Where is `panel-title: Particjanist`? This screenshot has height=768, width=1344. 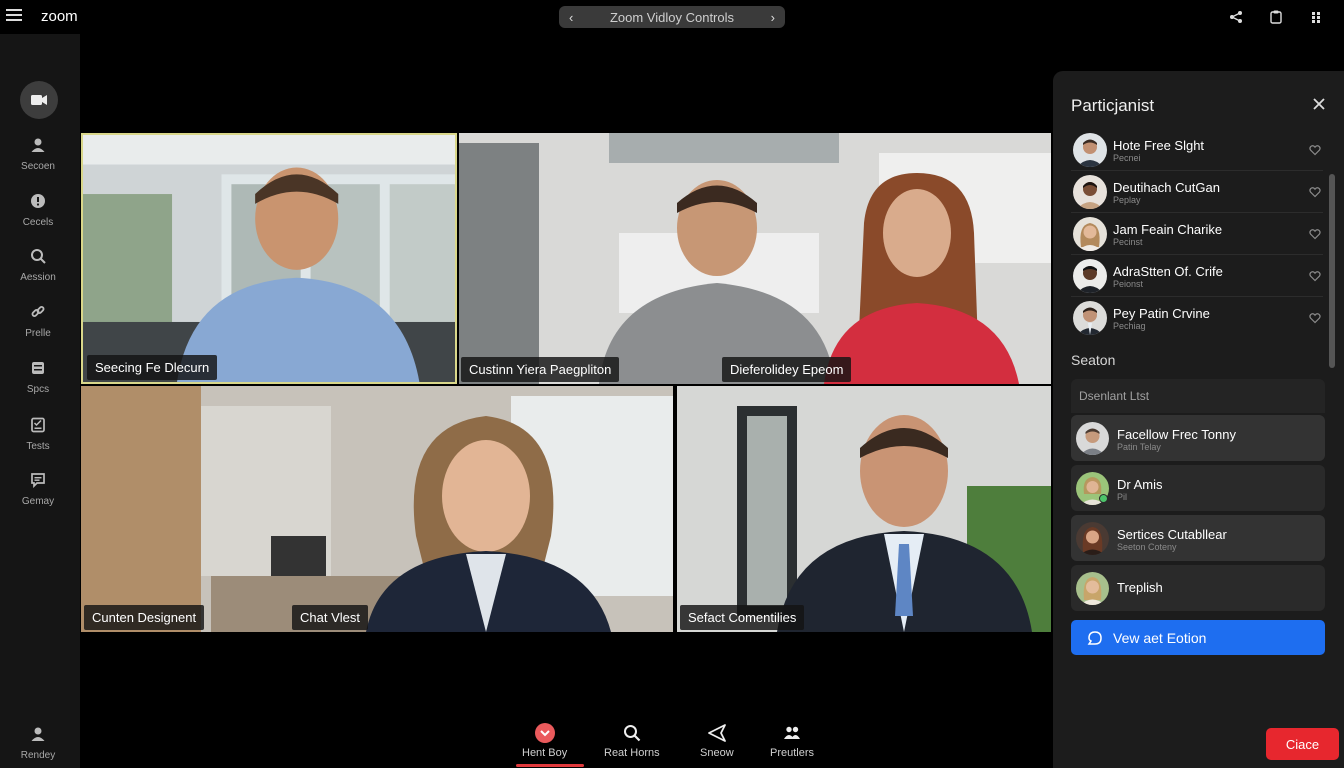
panel-title: Particjanist is located at coordinates (1113, 105).